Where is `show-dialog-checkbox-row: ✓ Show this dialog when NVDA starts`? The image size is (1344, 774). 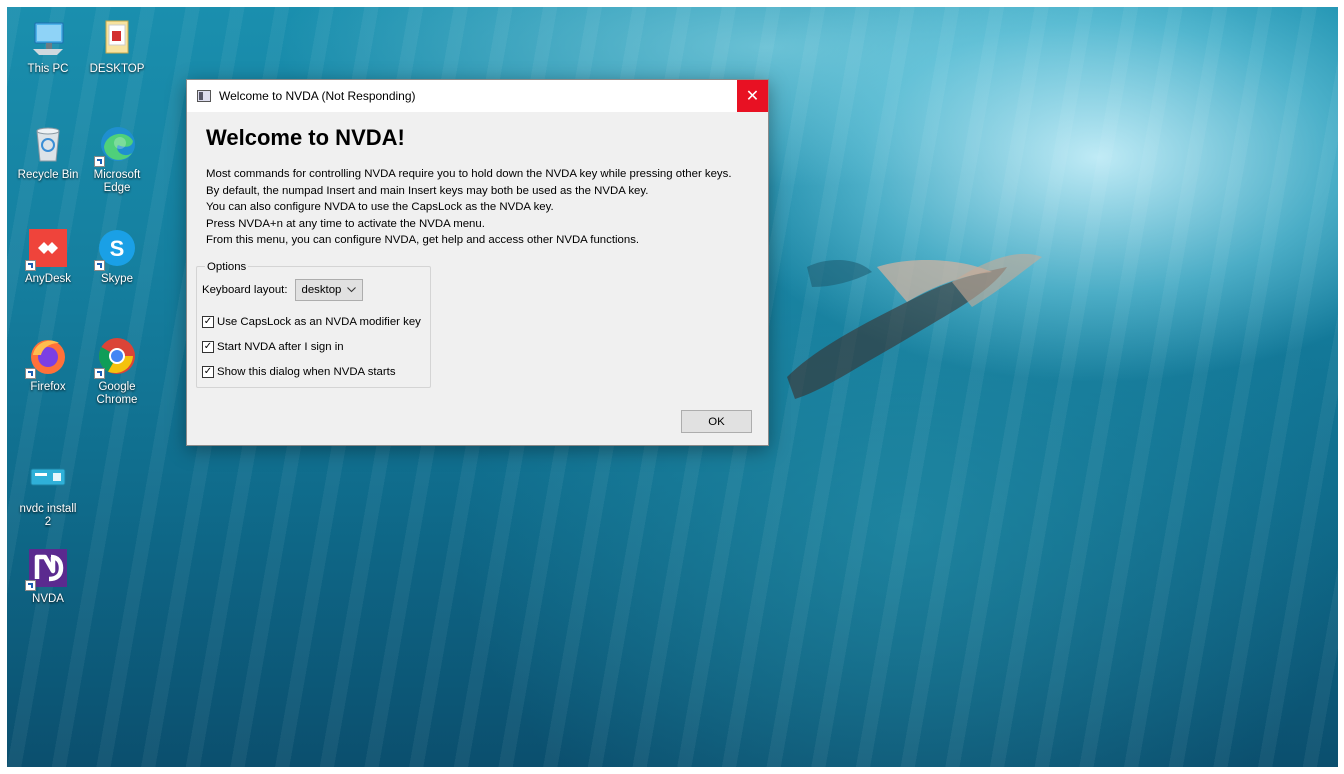 show-dialog-checkbox-row: ✓ Show this dialog when NVDA starts is located at coordinates (299, 372).